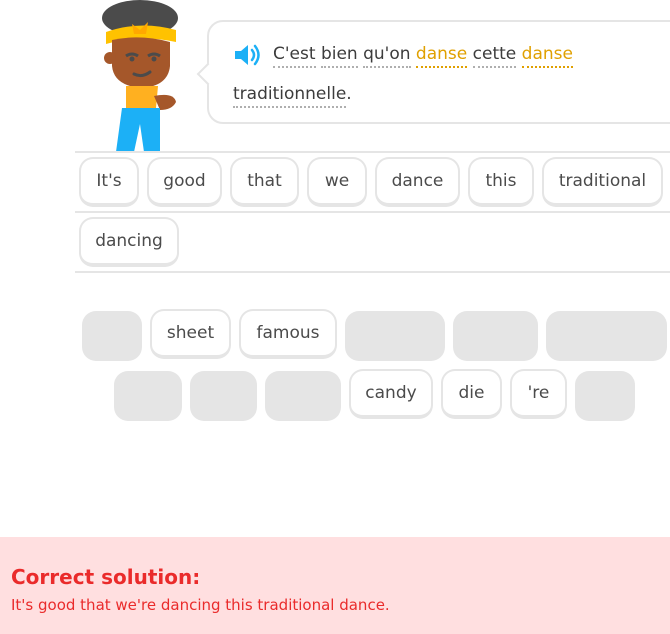 The image size is (670, 634). What do you see at coordinates (208, 74) in the screenshot?
I see `speech-bubble-tail` at bounding box center [208, 74].